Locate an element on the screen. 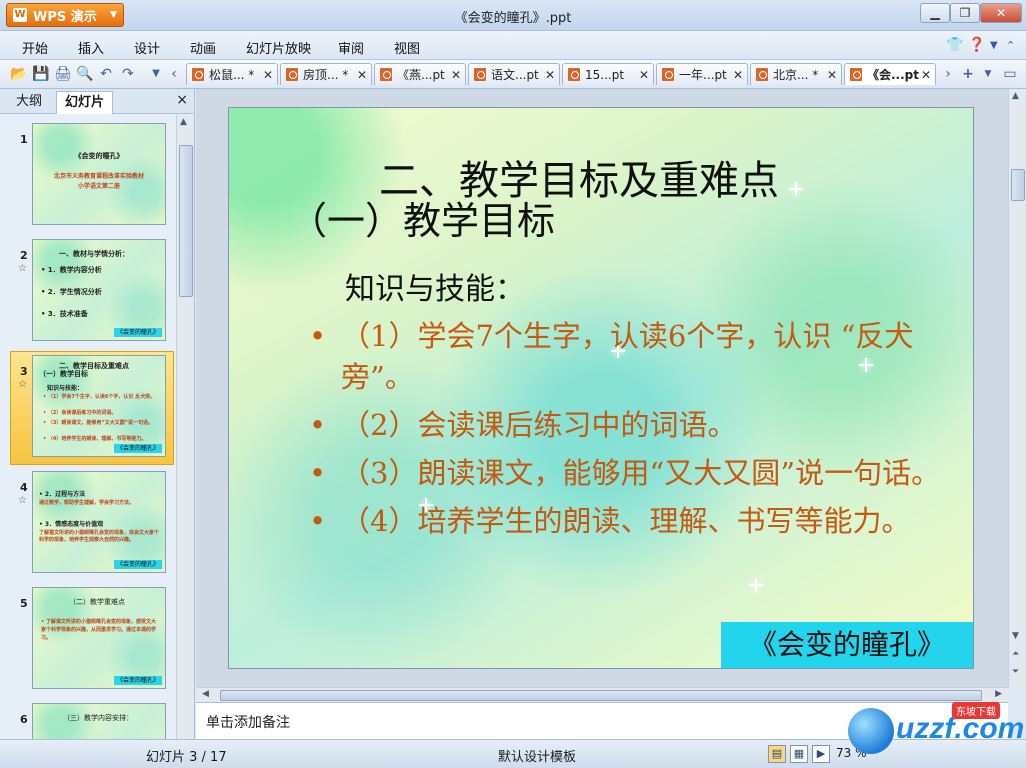  doc-tab-label: 北京... * is located at coordinates (796, 75).